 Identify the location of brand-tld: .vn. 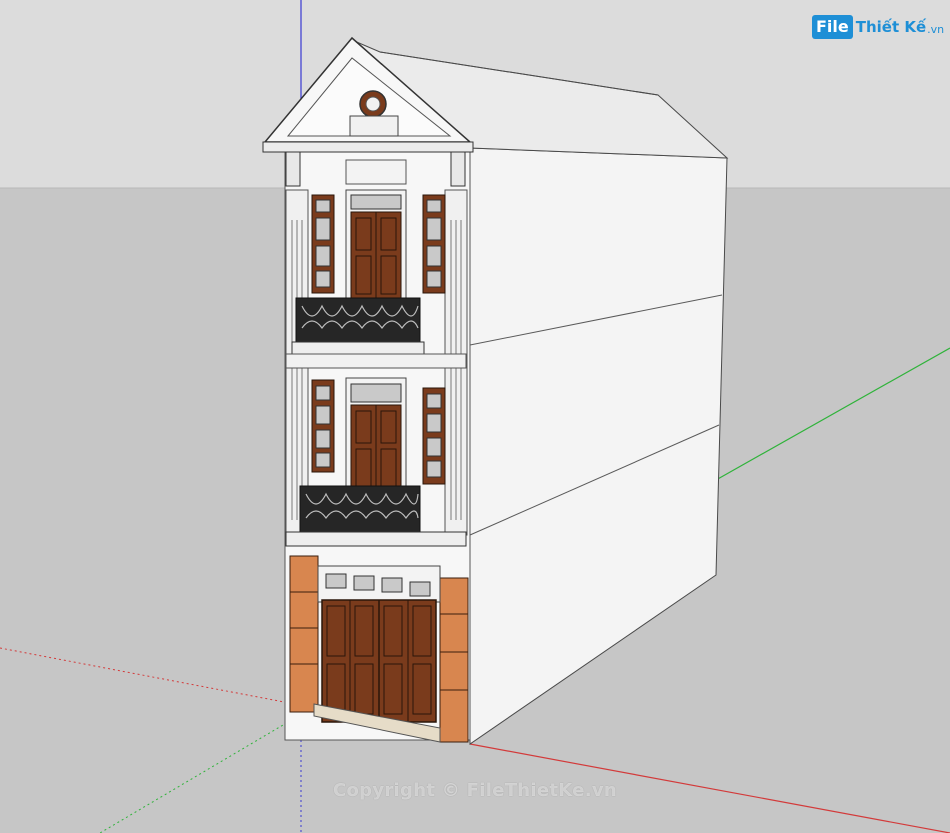
(936, 29).